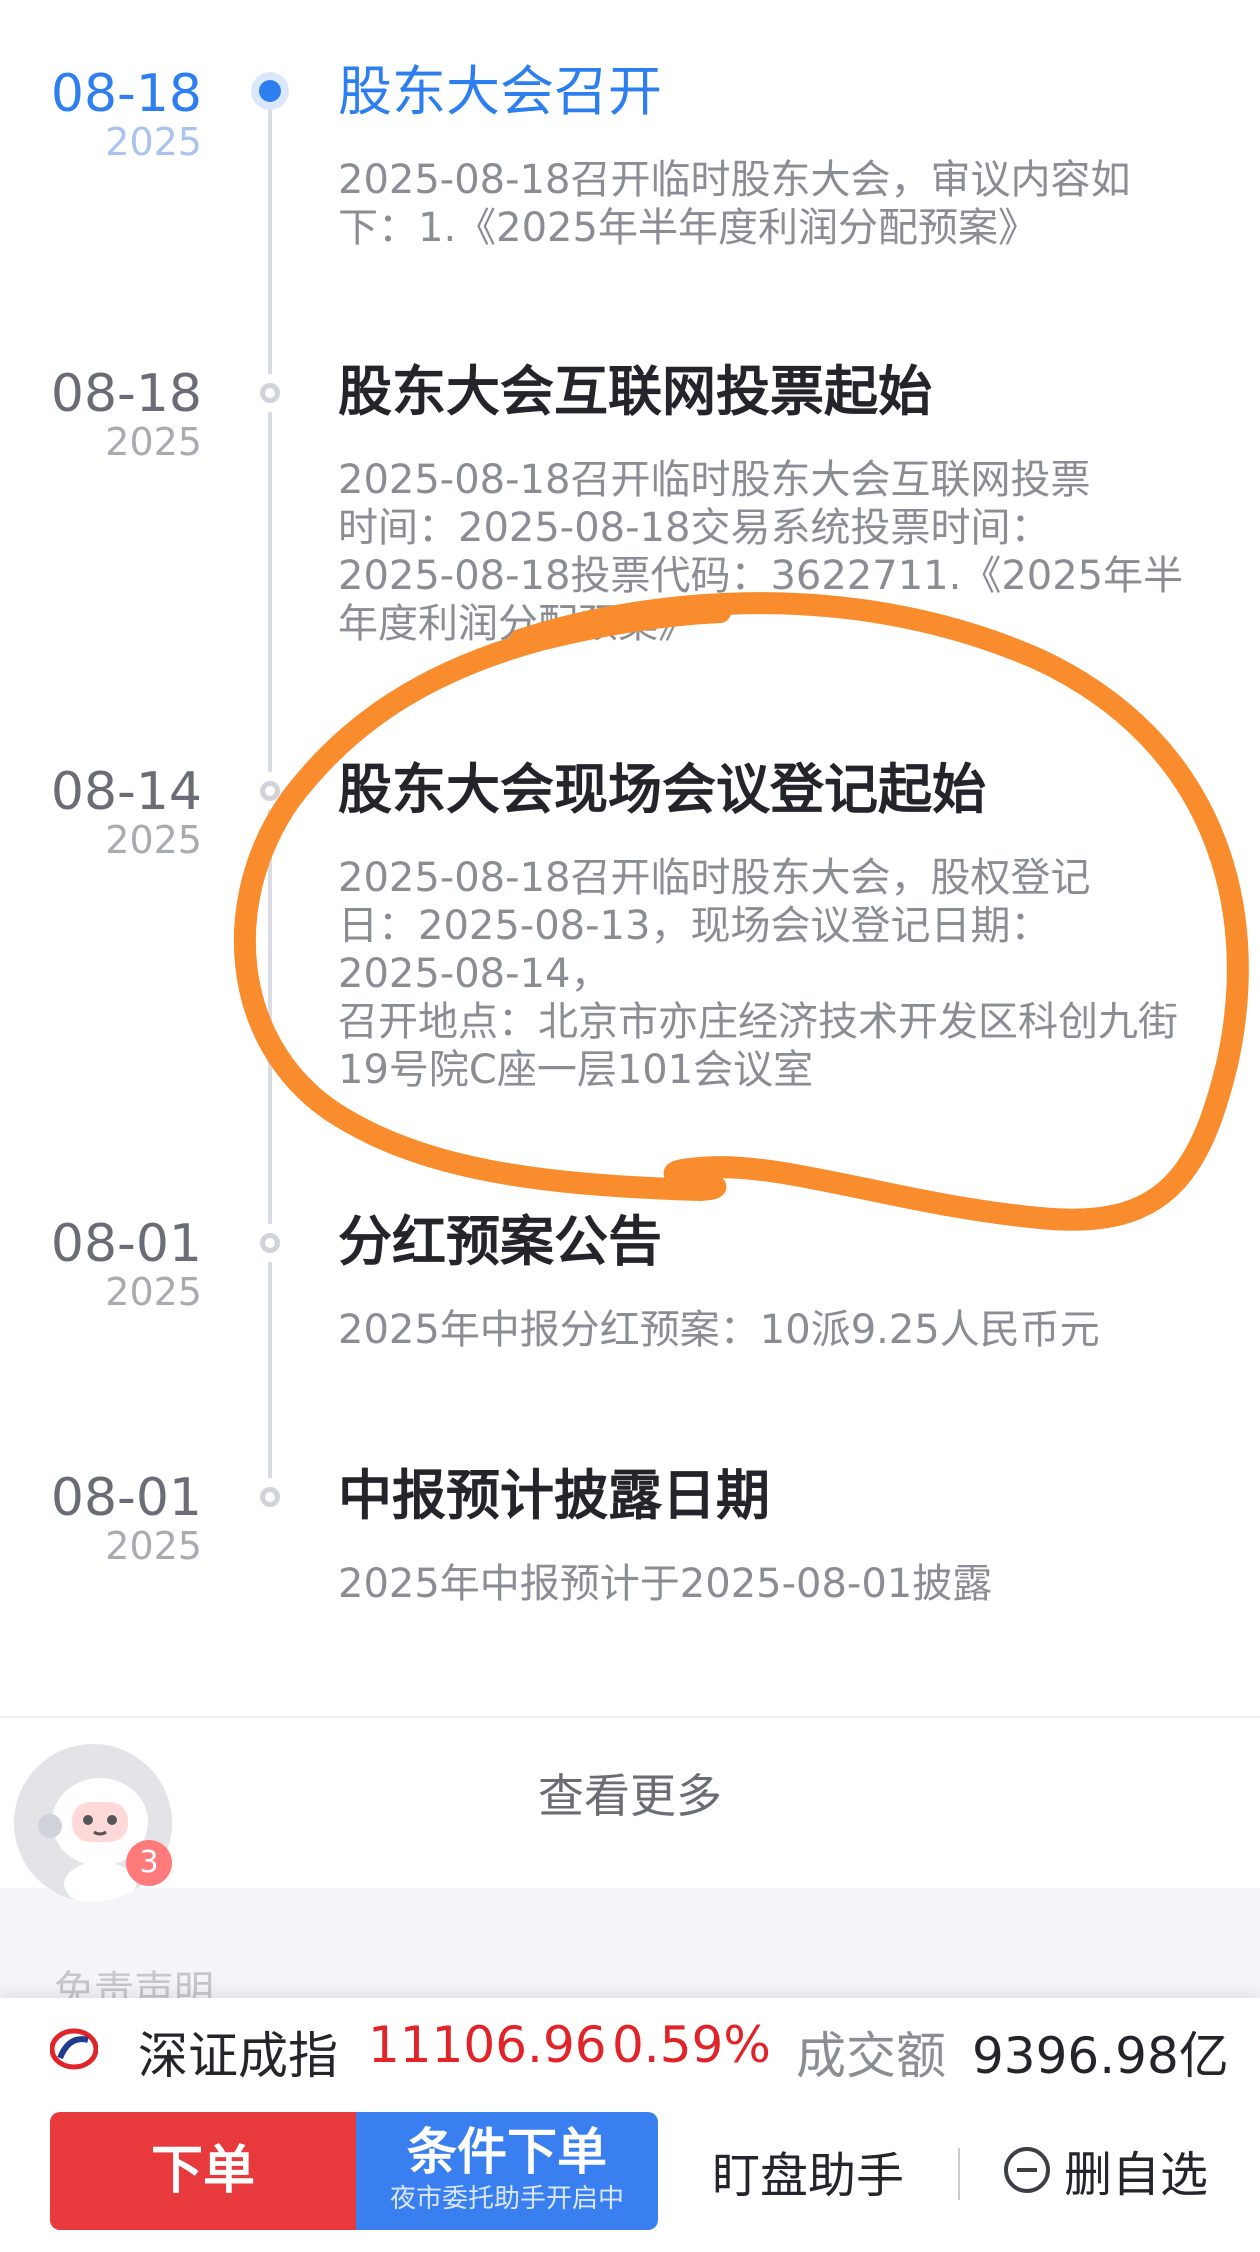  Describe the element at coordinates (959, 2174) in the screenshot. I see `divider` at that location.